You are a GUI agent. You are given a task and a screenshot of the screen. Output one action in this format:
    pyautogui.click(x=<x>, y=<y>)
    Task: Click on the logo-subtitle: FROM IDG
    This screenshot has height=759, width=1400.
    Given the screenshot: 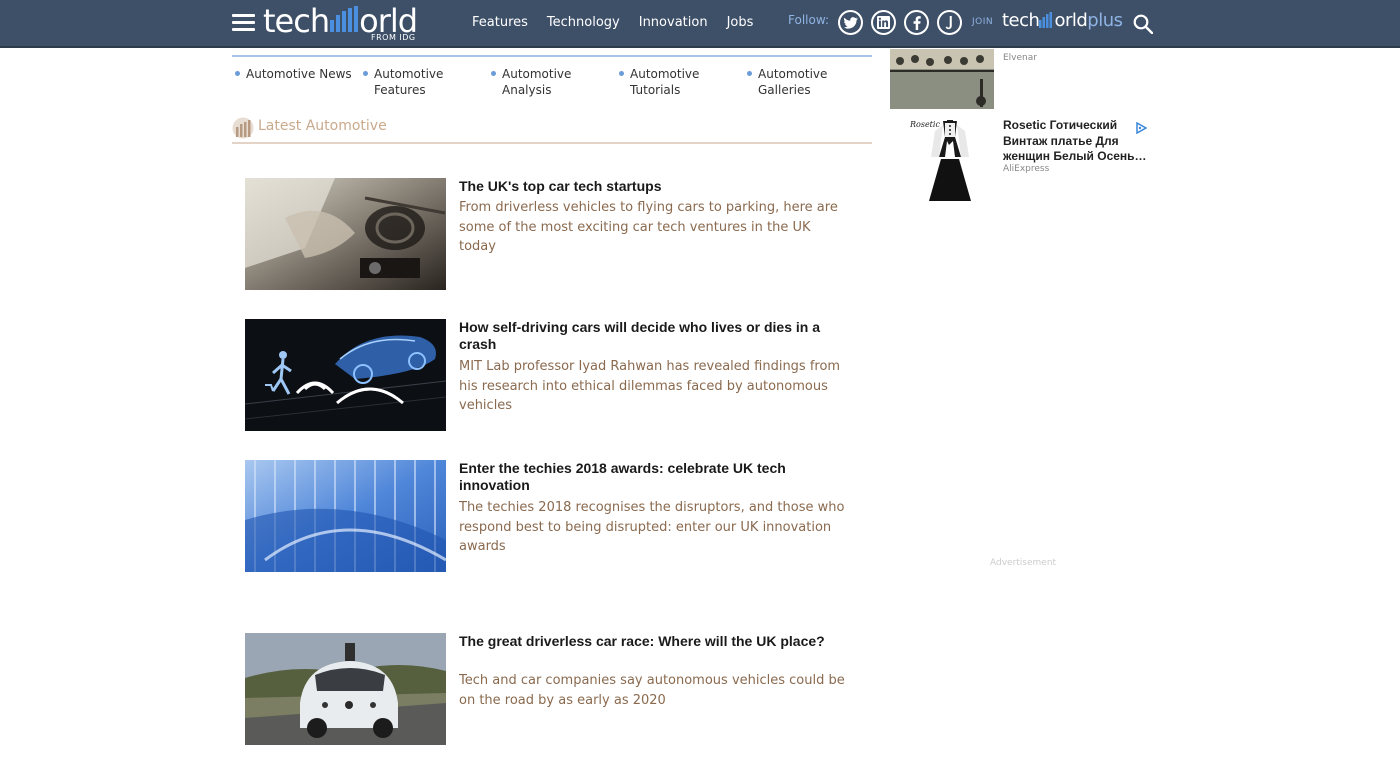 What is the action you would take?
    pyautogui.click(x=393, y=37)
    